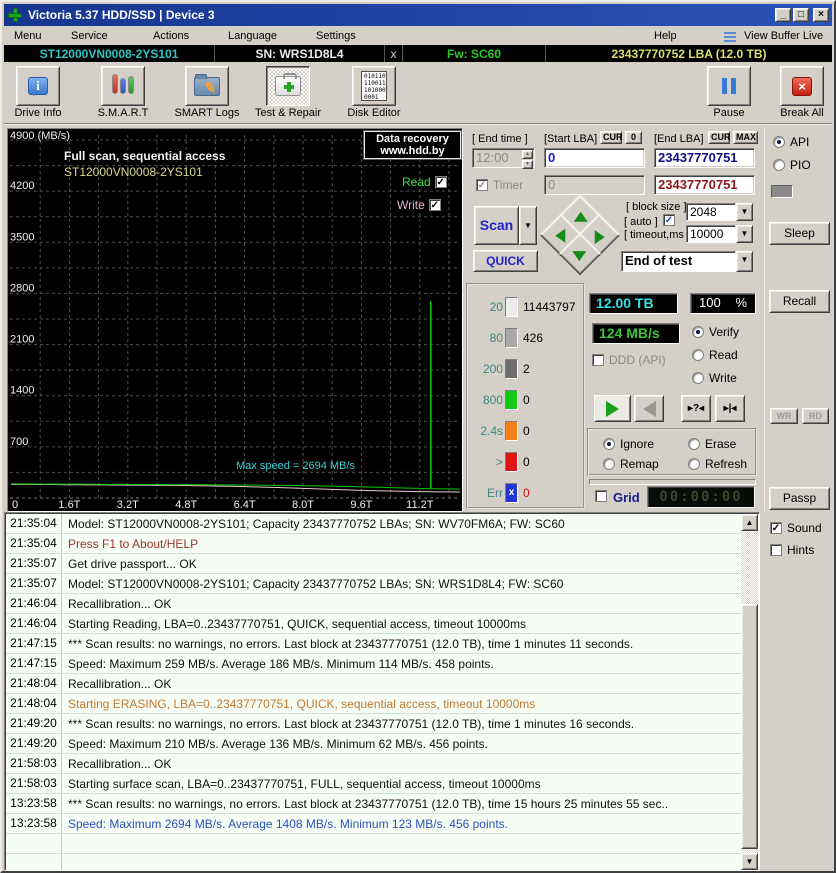 The image size is (836, 873). Describe the element at coordinates (527, 154) in the screenshot. I see `spin-up-icon: ▲` at that location.